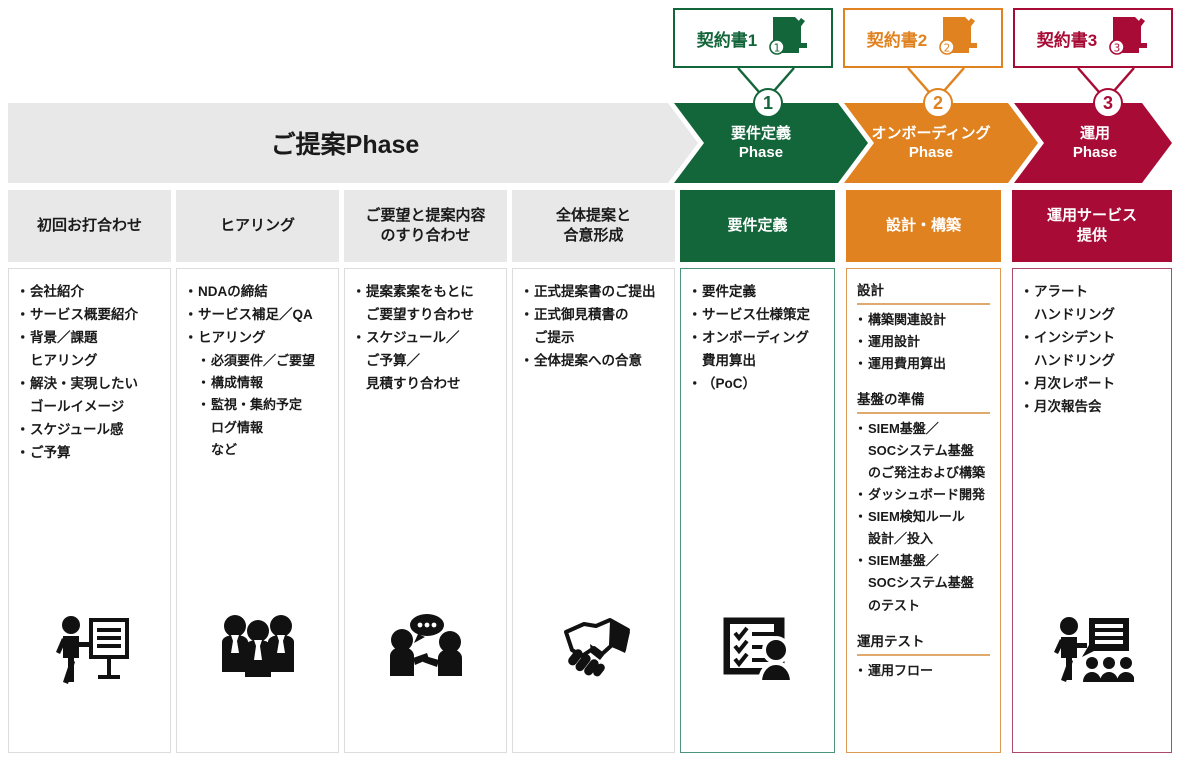 This screenshot has height=765, width=1180. I want to click on contract-box-3: 契約書3 3, so click(1093, 38).